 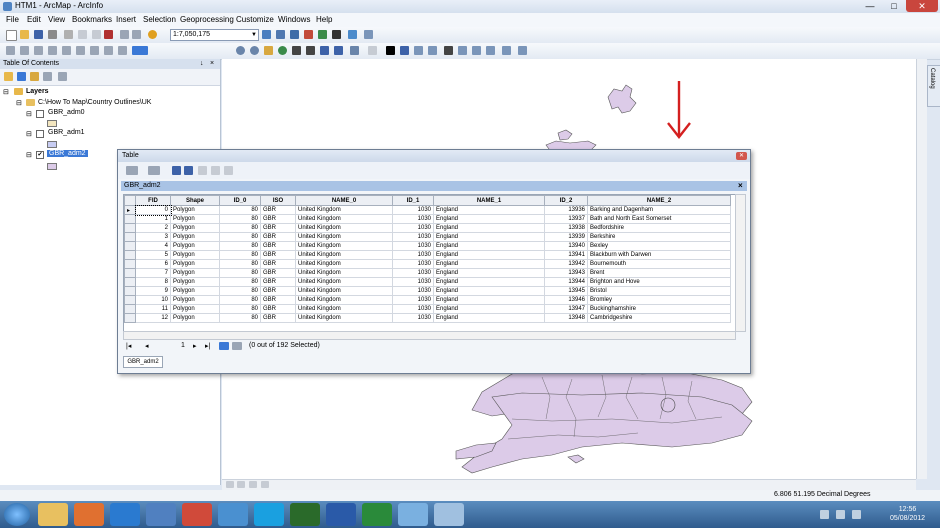 I want to click on table-cell: Bath and North East Somerset, so click(x=659, y=219).